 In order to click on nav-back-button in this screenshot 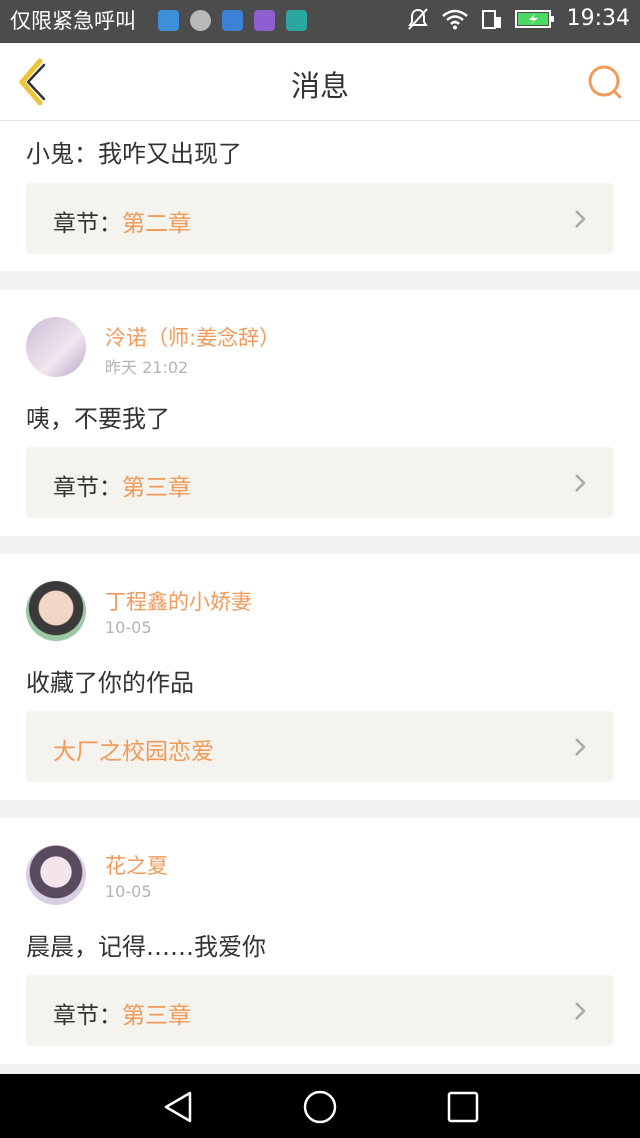, I will do `click(178, 1107)`.